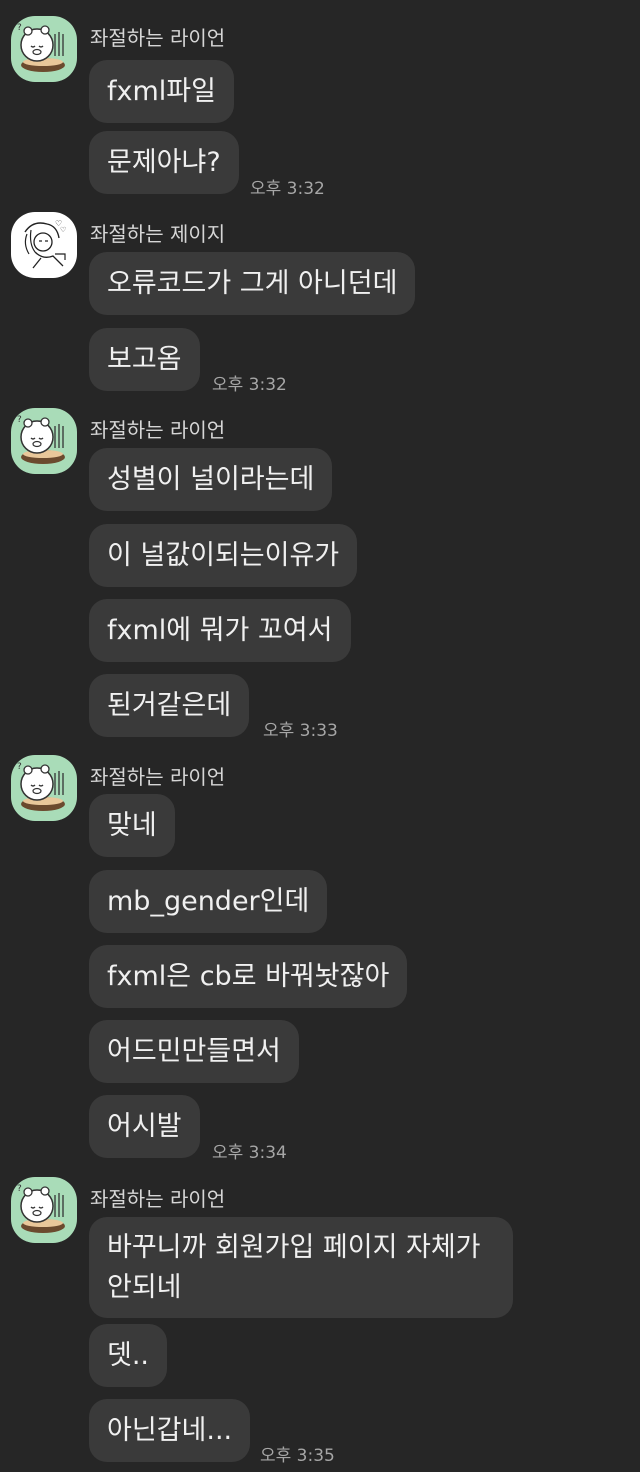 The image size is (640, 1472). What do you see at coordinates (44, 245) in the screenshot?
I see `jayg-avatar: ♡ ♡` at bounding box center [44, 245].